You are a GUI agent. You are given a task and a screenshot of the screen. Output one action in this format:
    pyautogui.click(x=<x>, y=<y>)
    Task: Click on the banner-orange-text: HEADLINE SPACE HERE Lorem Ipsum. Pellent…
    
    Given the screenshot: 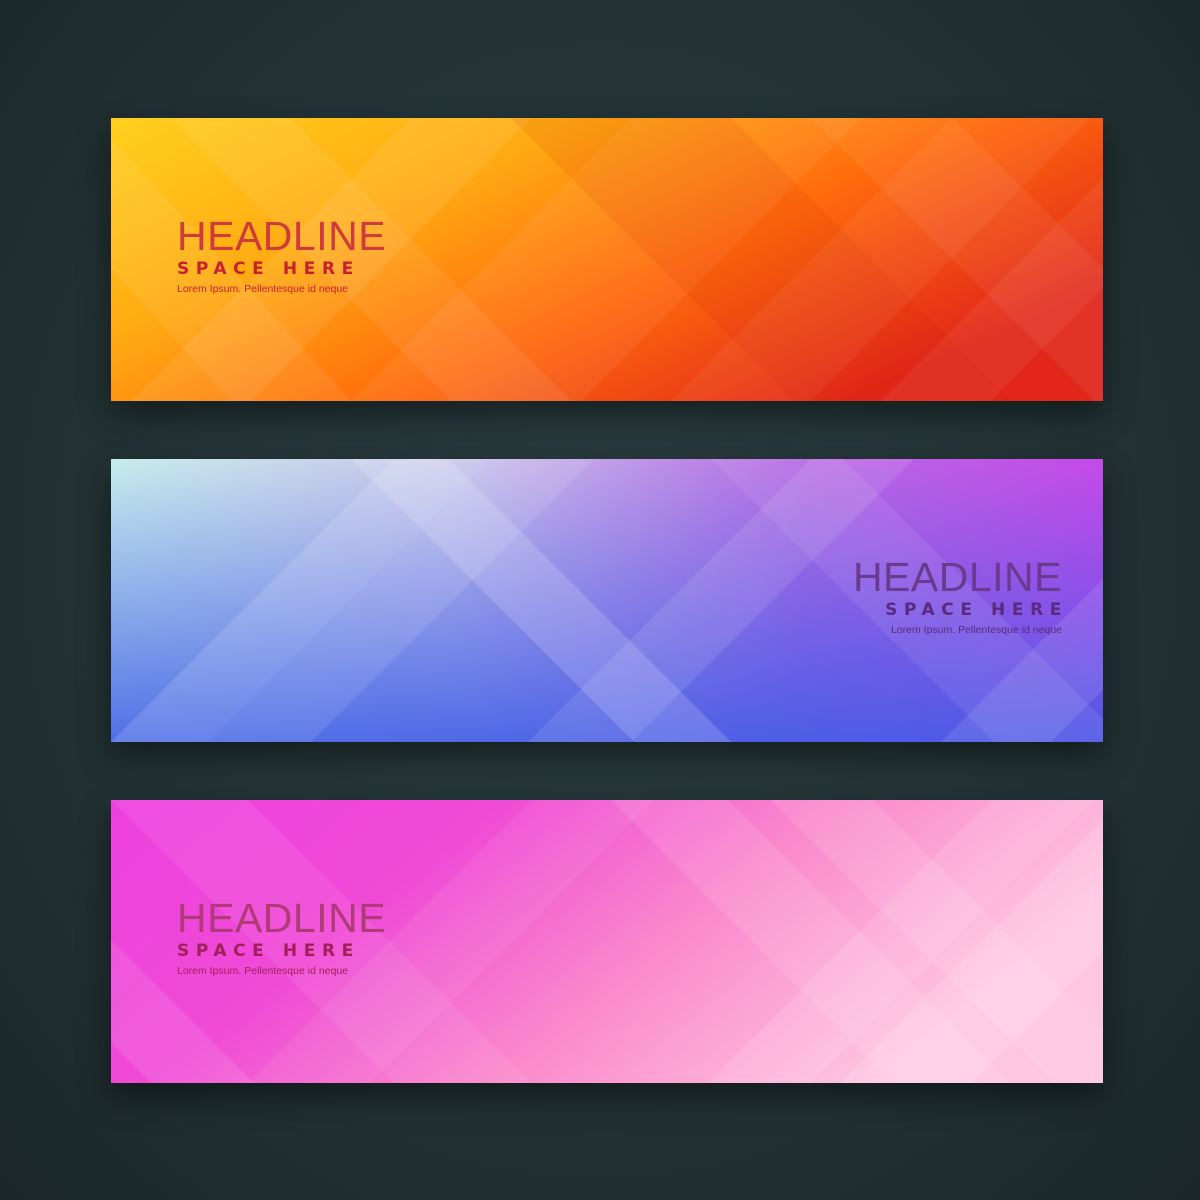 What is the action you would take?
    pyautogui.click(x=281, y=255)
    